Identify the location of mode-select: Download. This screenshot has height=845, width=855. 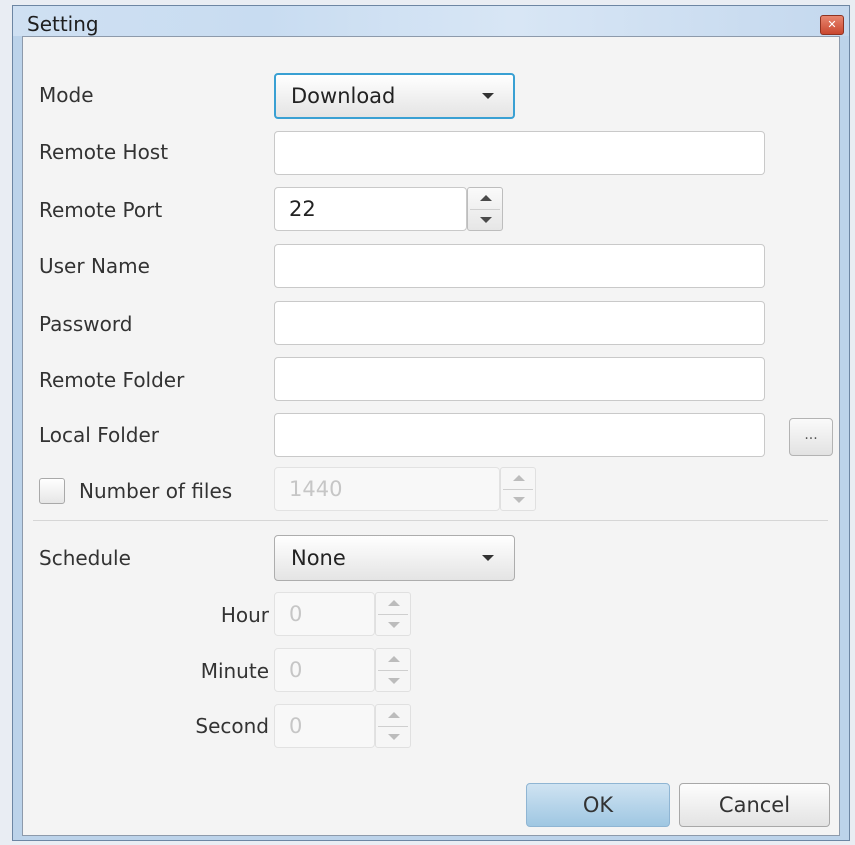
(394, 96).